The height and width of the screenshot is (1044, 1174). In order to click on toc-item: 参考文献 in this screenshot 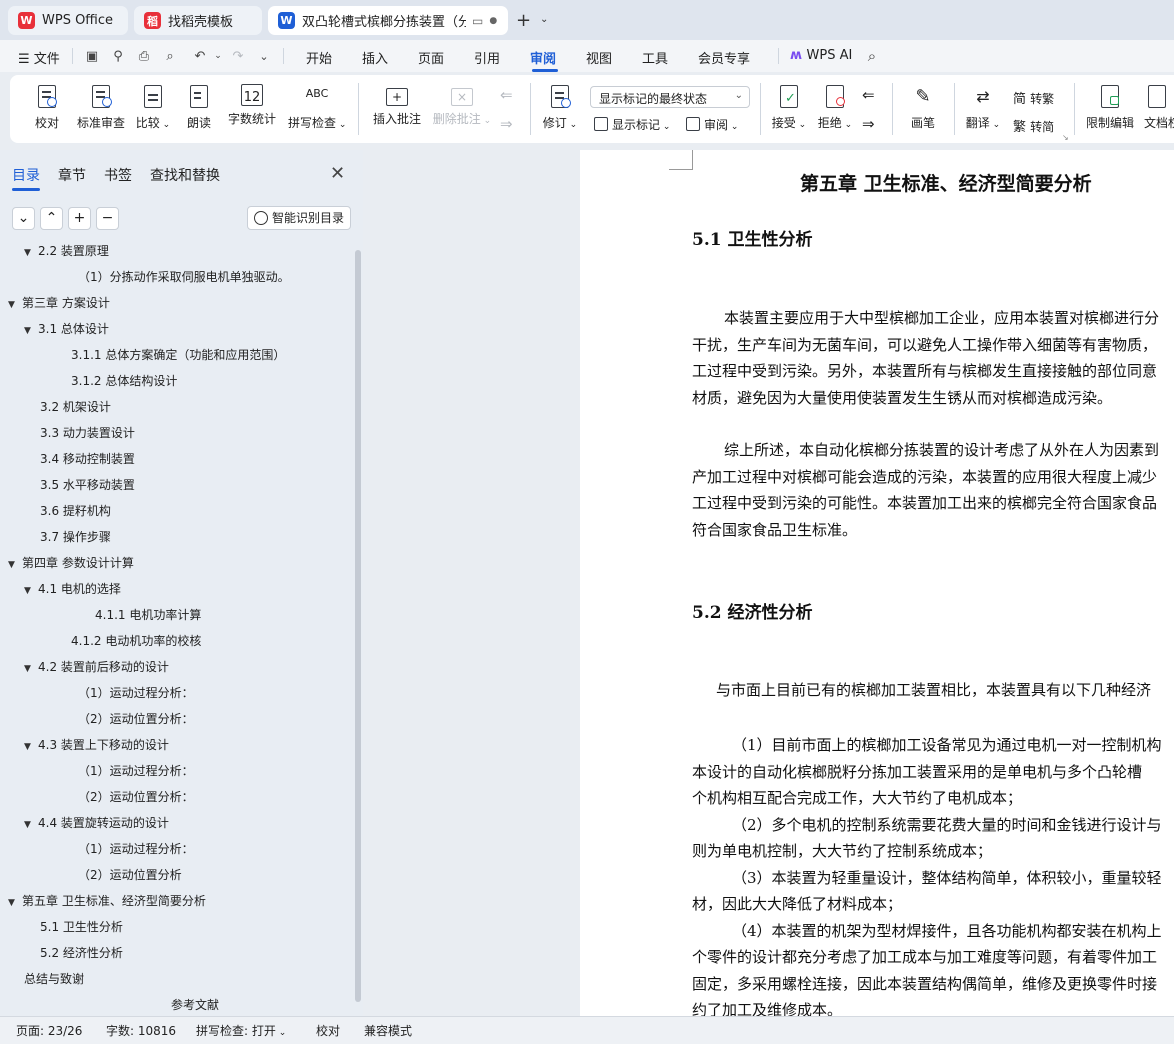, I will do `click(195, 1004)`.